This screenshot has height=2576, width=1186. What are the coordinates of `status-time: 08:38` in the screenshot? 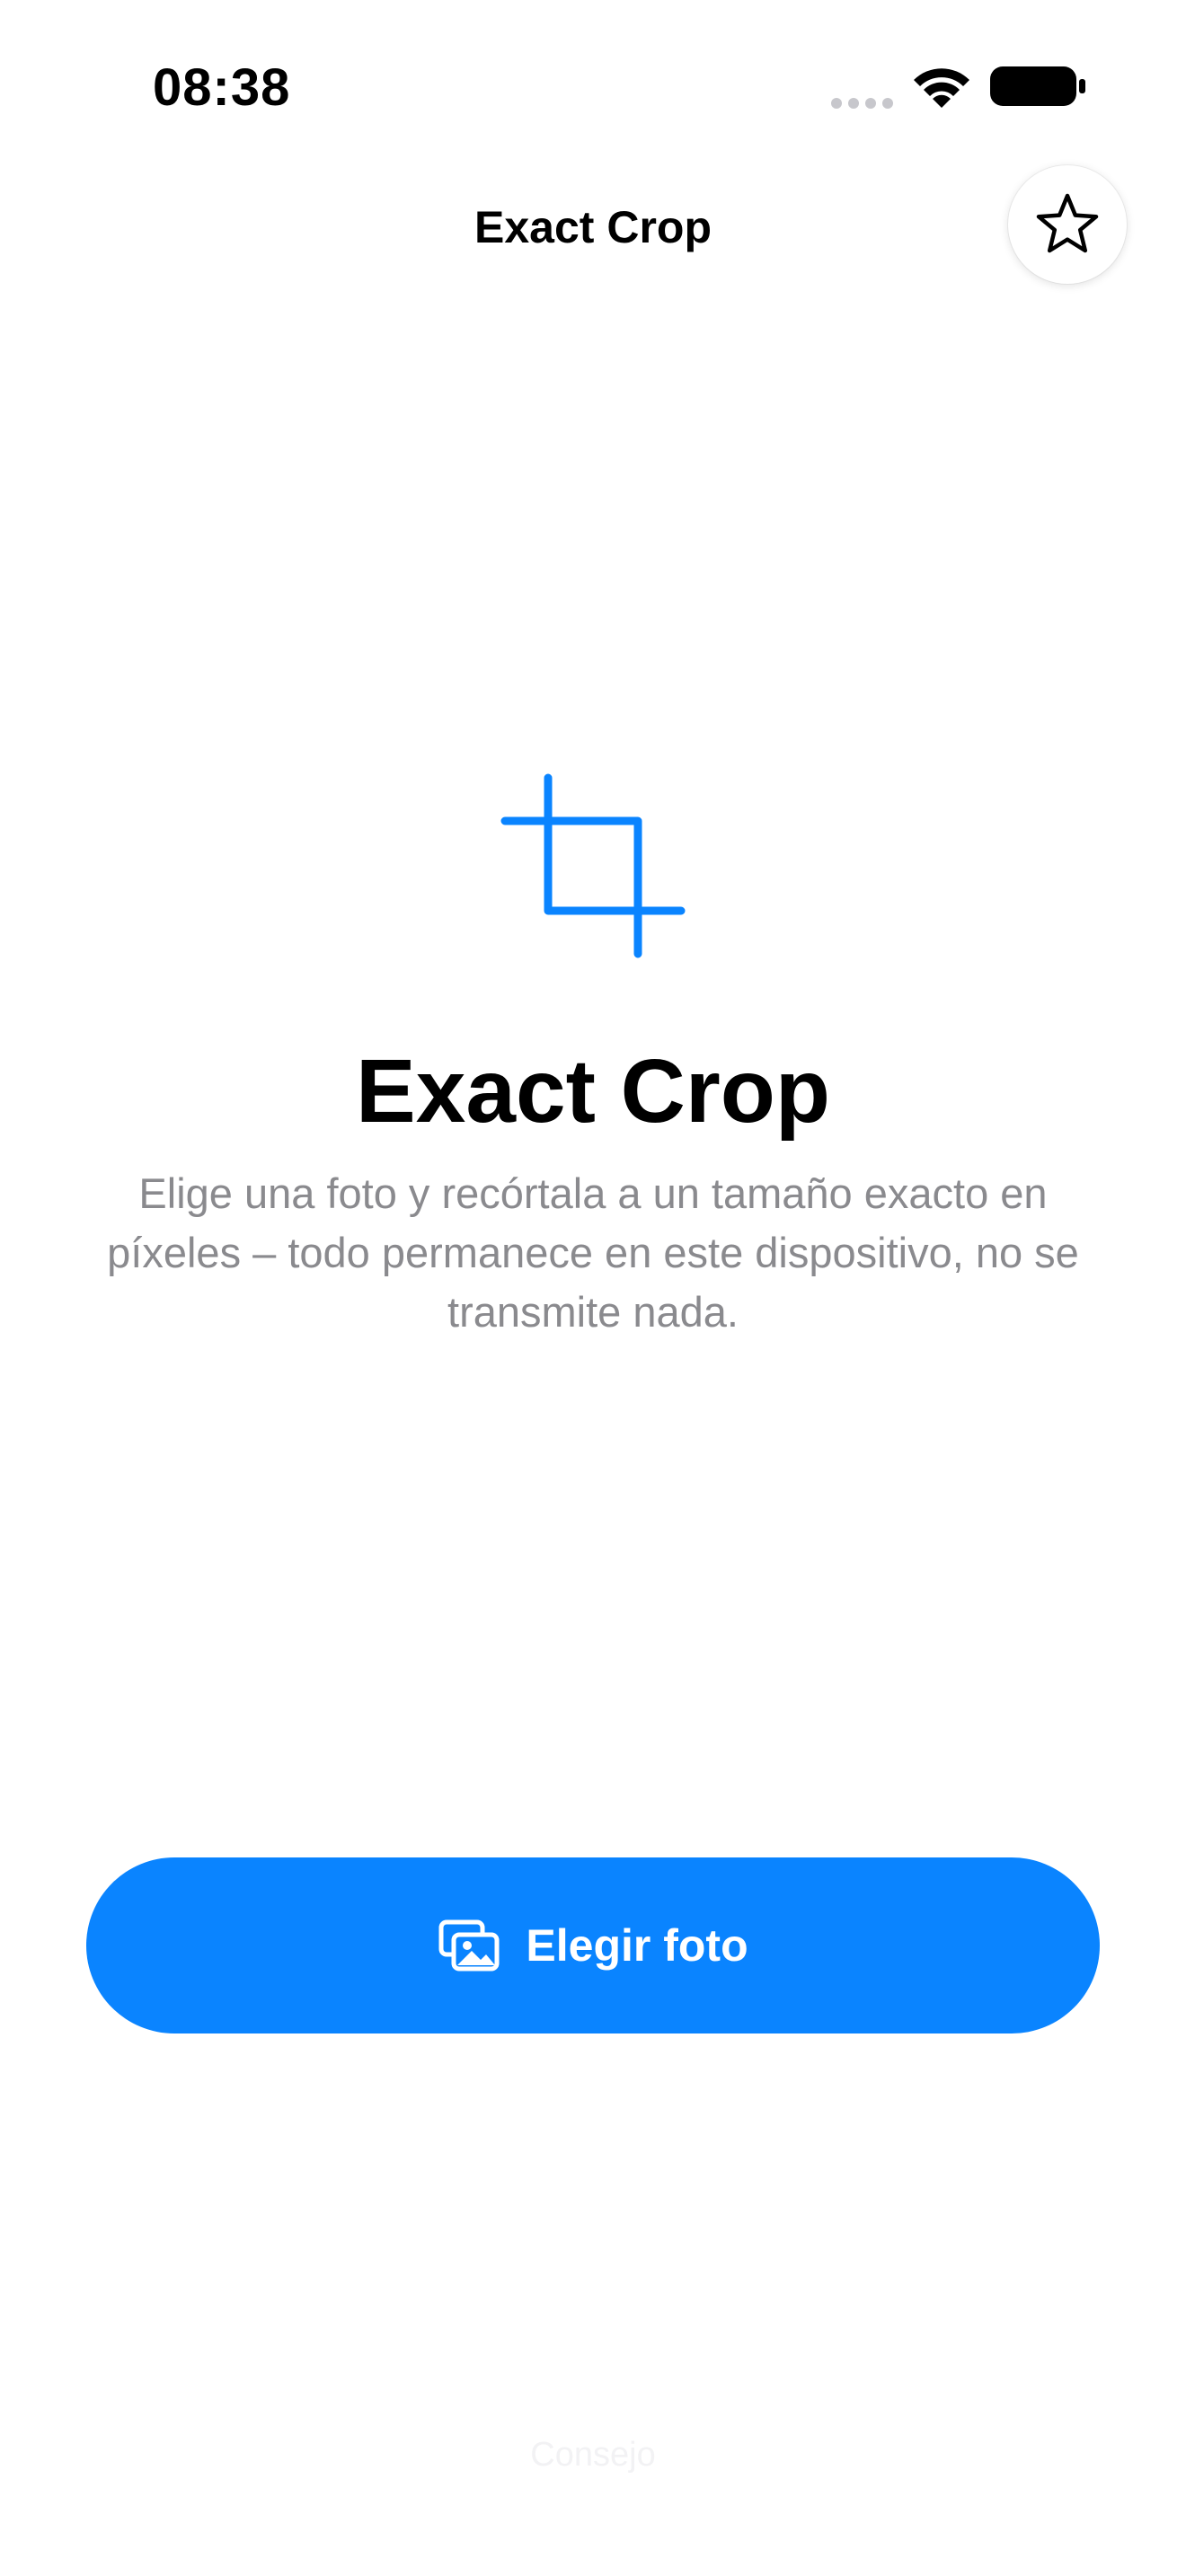 It's located at (222, 87).